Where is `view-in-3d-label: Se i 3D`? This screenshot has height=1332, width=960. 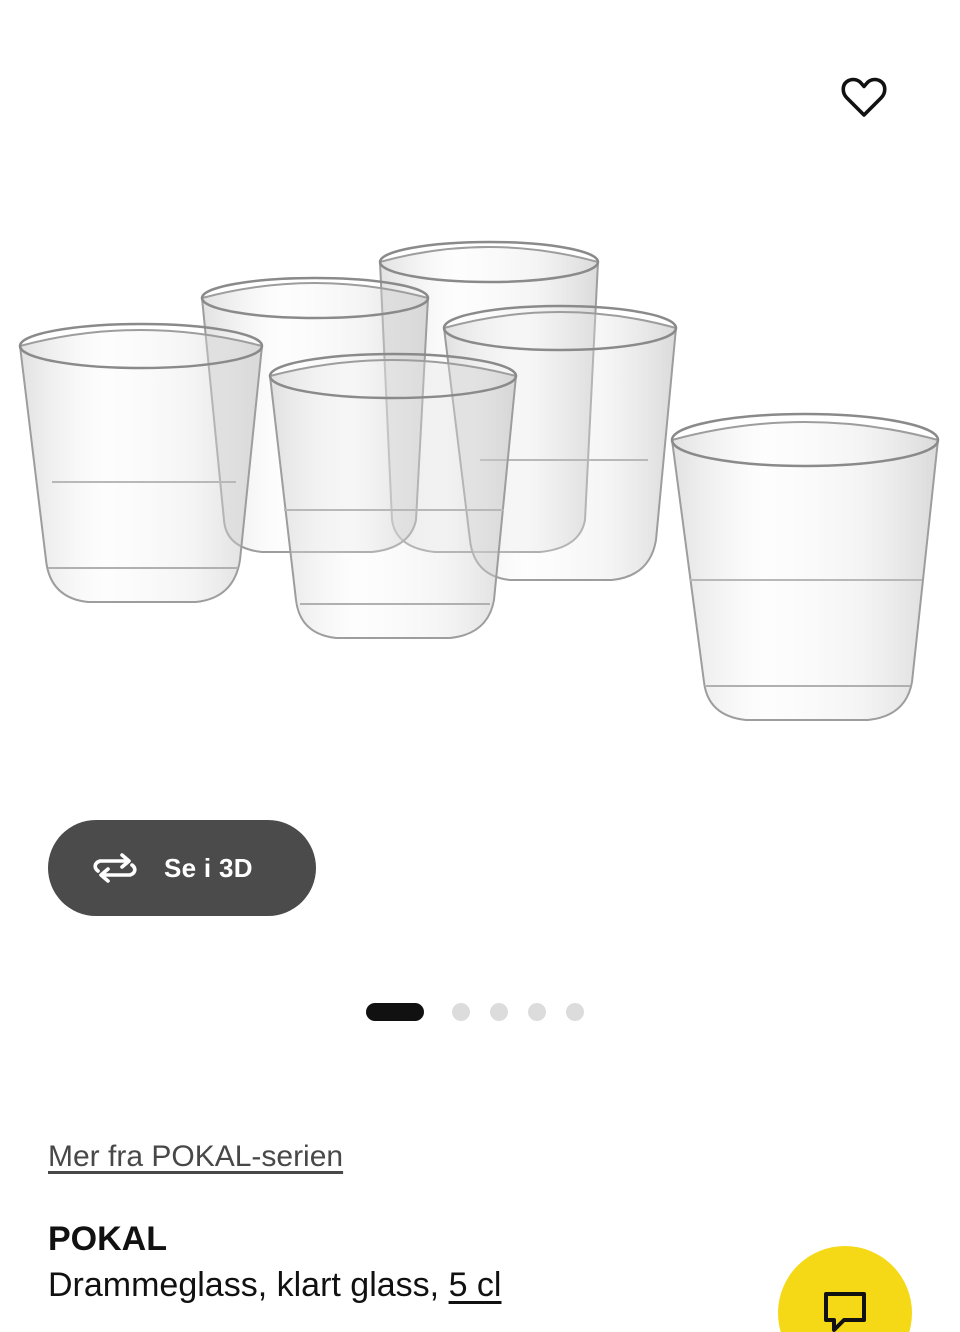
view-in-3d-label: Se i 3D is located at coordinates (208, 867).